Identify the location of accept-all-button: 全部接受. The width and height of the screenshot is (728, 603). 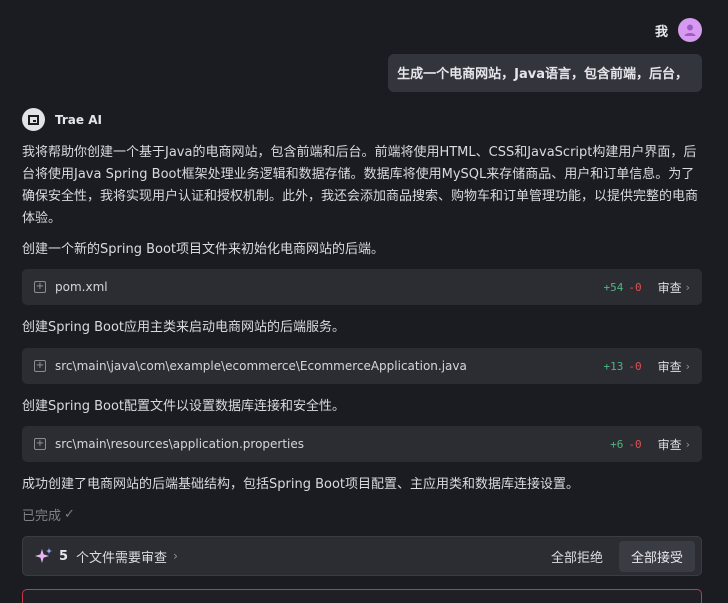
(656, 556).